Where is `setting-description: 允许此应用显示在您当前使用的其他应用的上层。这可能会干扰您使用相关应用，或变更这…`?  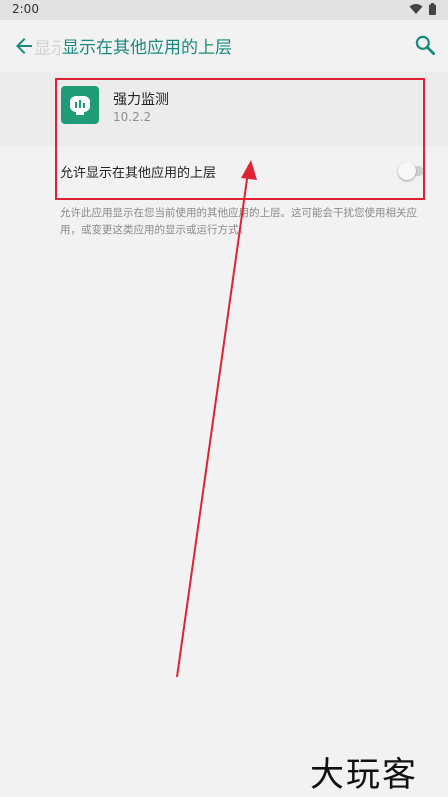
setting-description: 允许此应用显示在您当前使用的其他应用的上层。这可能会干扰您使用相关应用，或变更这… is located at coordinates (238, 221).